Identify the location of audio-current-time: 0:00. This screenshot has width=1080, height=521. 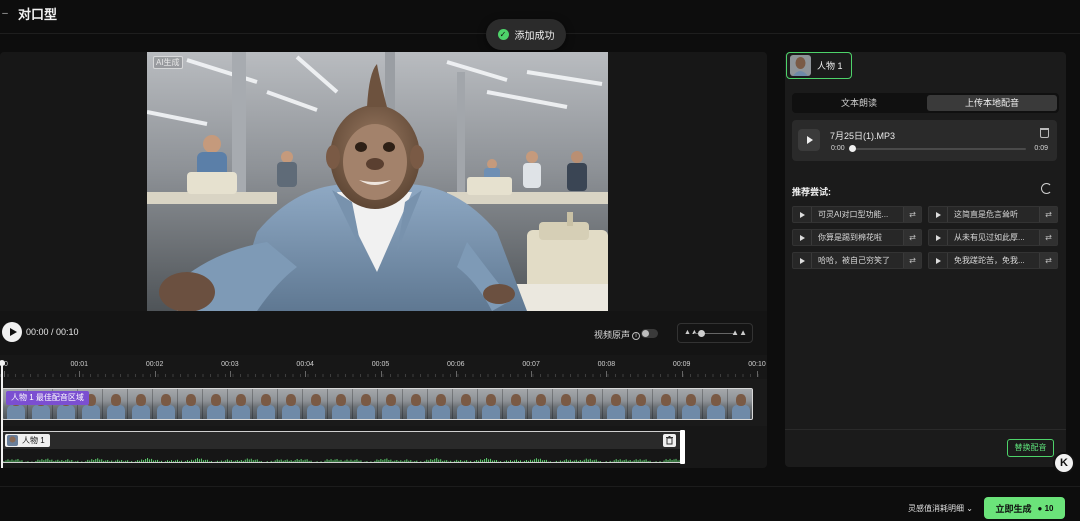
(838, 148).